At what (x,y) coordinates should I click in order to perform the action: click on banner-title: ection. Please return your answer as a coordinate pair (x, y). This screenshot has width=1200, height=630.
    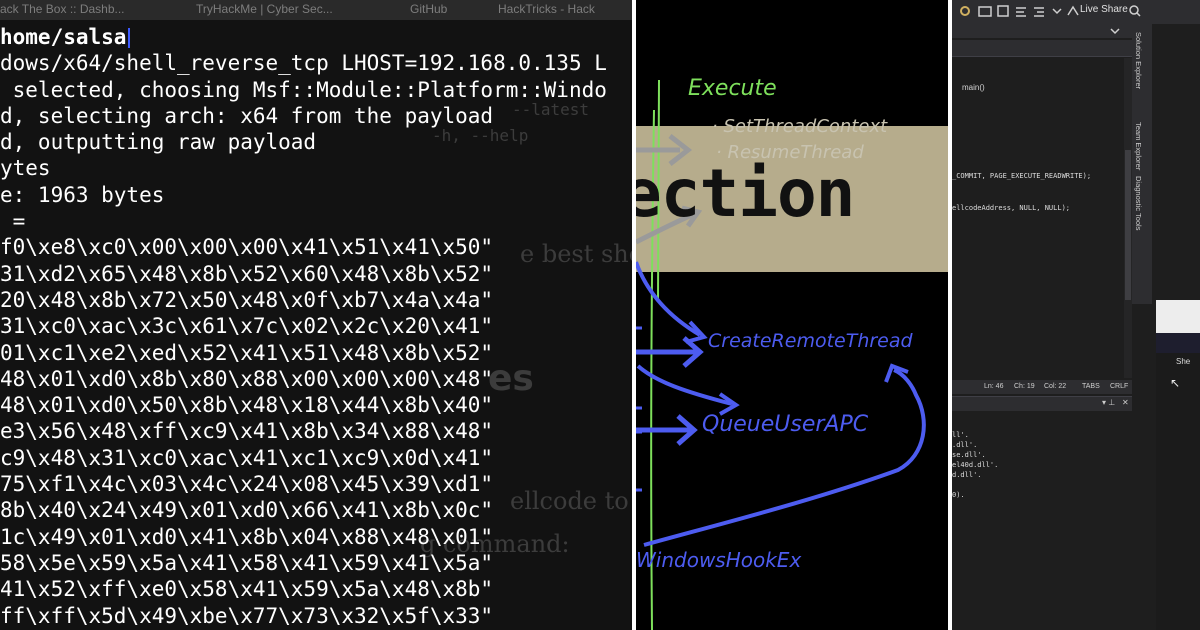
    Looking at the image, I should click on (745, 193).